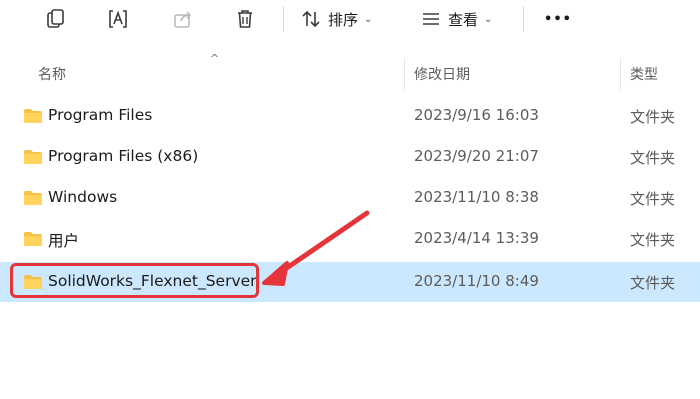 The width and height of the screenshot is (700, 399). Describe the element at coordinates (64, 241) in the screenshot. I see `file-name: 用户` at that location.